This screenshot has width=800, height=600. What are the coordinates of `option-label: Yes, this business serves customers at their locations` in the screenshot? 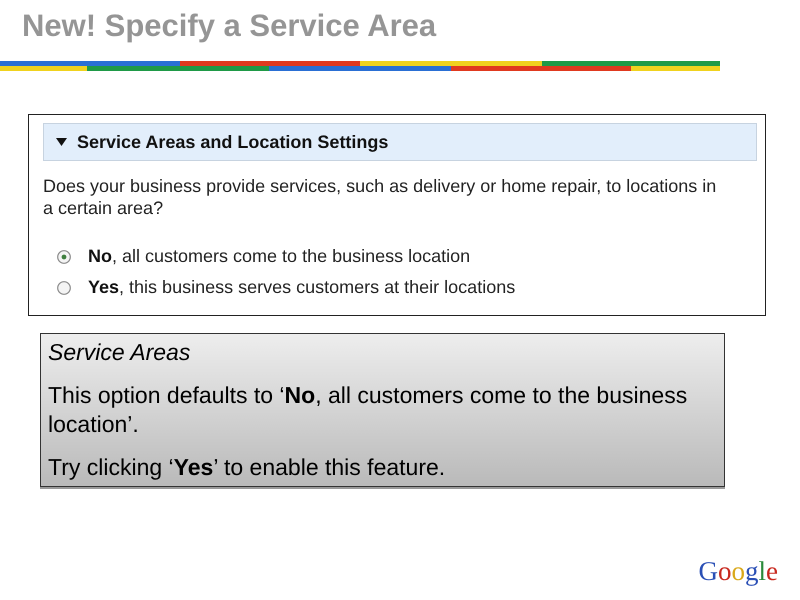 It's located at (302, 287).